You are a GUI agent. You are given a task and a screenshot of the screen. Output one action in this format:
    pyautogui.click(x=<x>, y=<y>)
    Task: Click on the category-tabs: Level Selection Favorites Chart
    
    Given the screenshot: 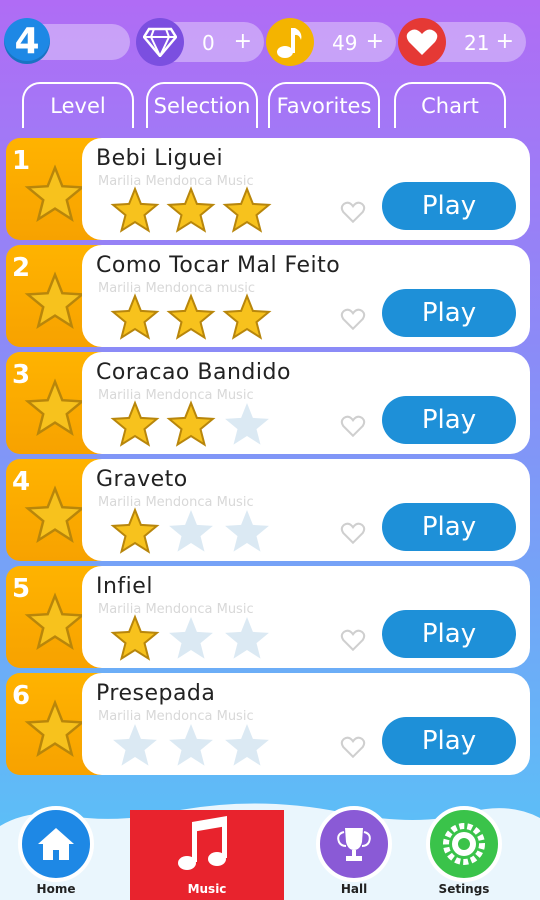 What is the action you would take?
    pyautogui.click(x=270, y=106)
    